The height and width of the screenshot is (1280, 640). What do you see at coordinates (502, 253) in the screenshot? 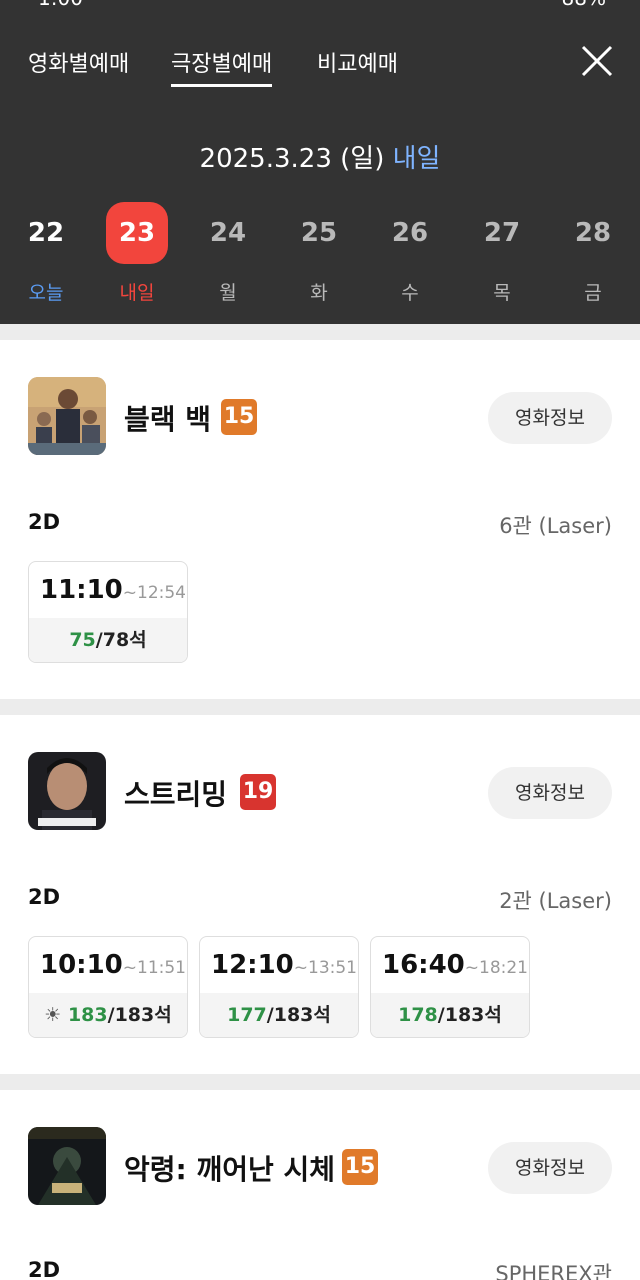
I see `day-27: 27 목` at bounding box center [502, 253].